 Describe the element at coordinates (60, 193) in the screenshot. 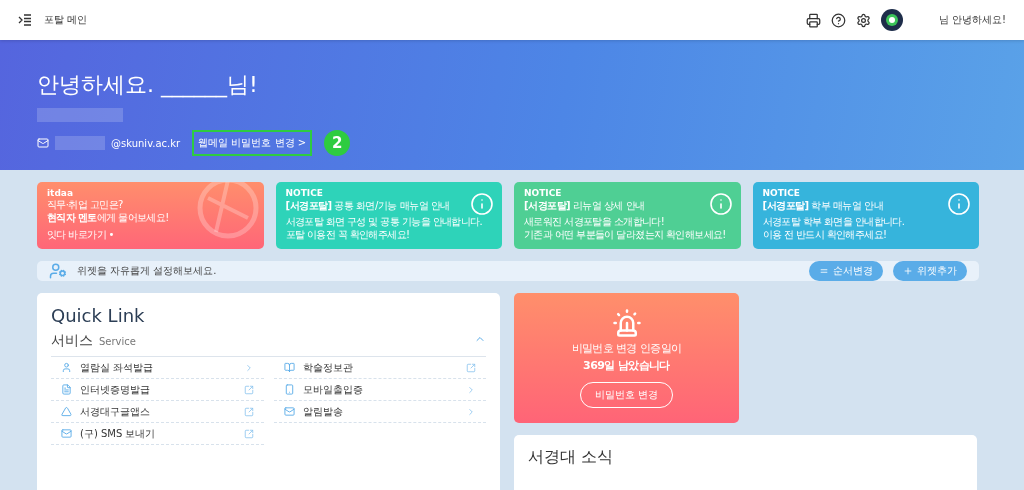

I see `brand-label: itdaa` at that location.